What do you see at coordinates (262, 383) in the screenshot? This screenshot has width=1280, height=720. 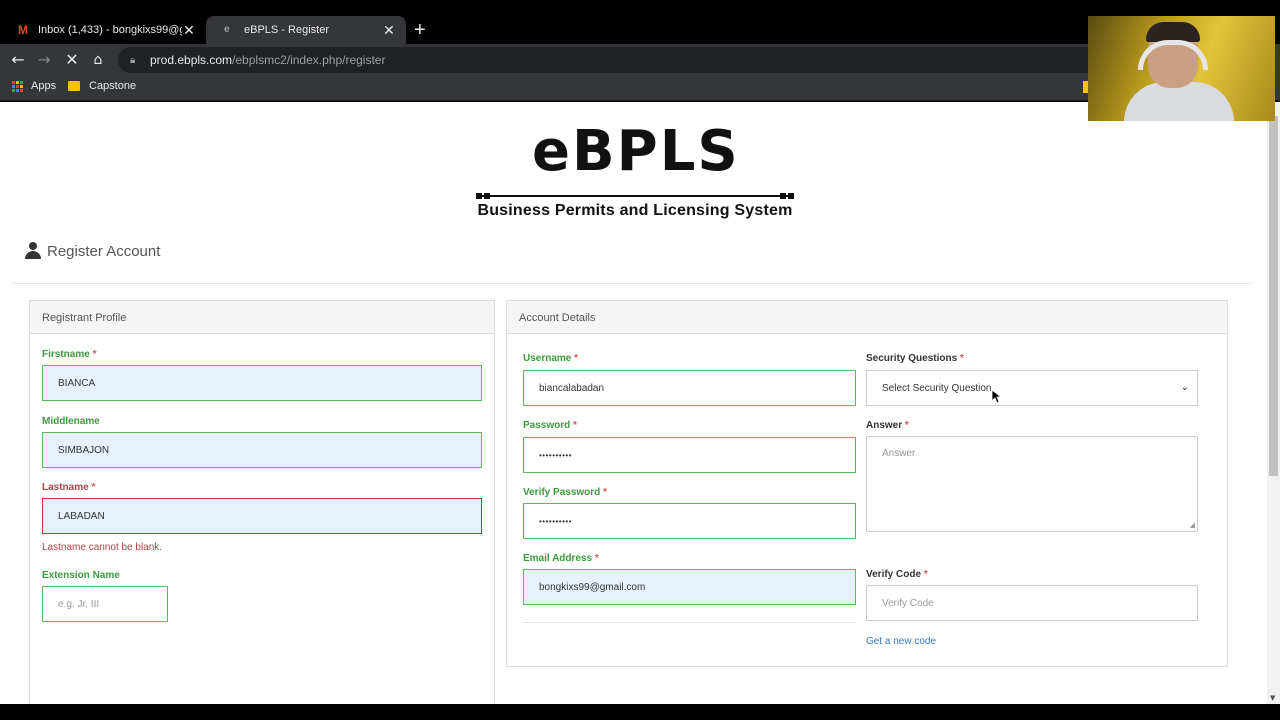 I see `firstname-input: BIANCA` at bounding box center [262, 383].